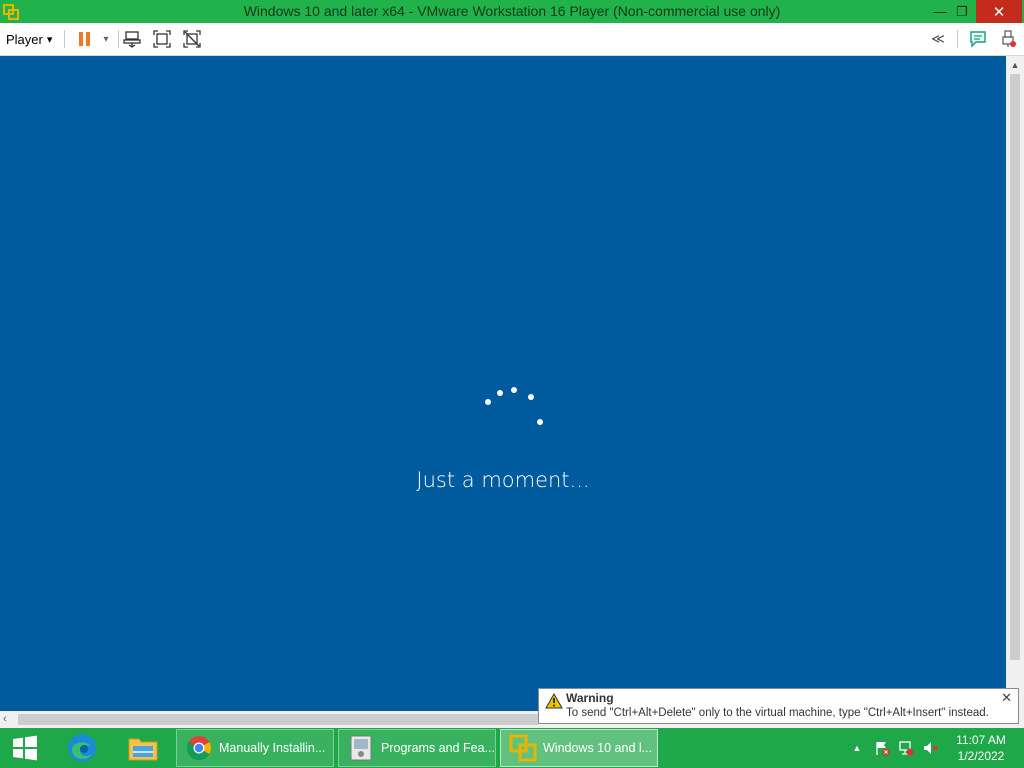 This screenshot has width=1024, height=768. I want to click on scroll-left-icon: ‹, so click(5, 719).